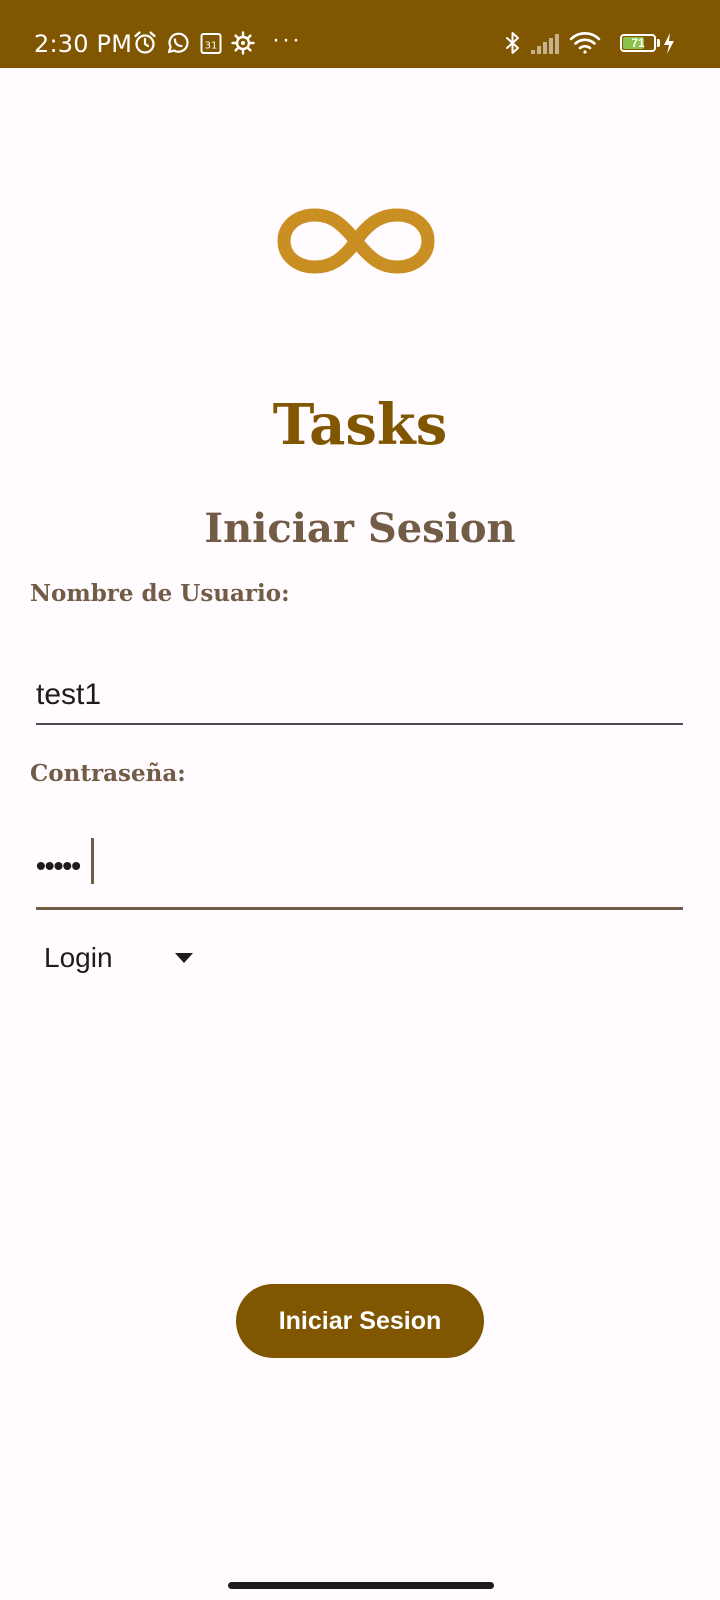  I want to click on home-indicator, so click(361, 1585).